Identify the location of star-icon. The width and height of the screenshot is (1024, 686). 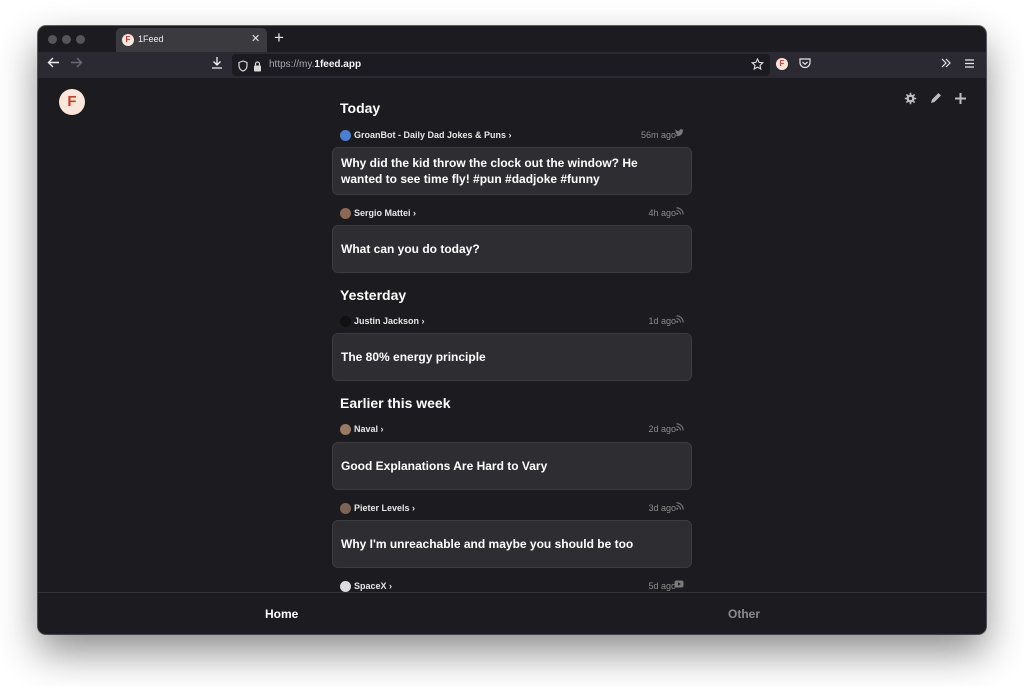
(757, 66).